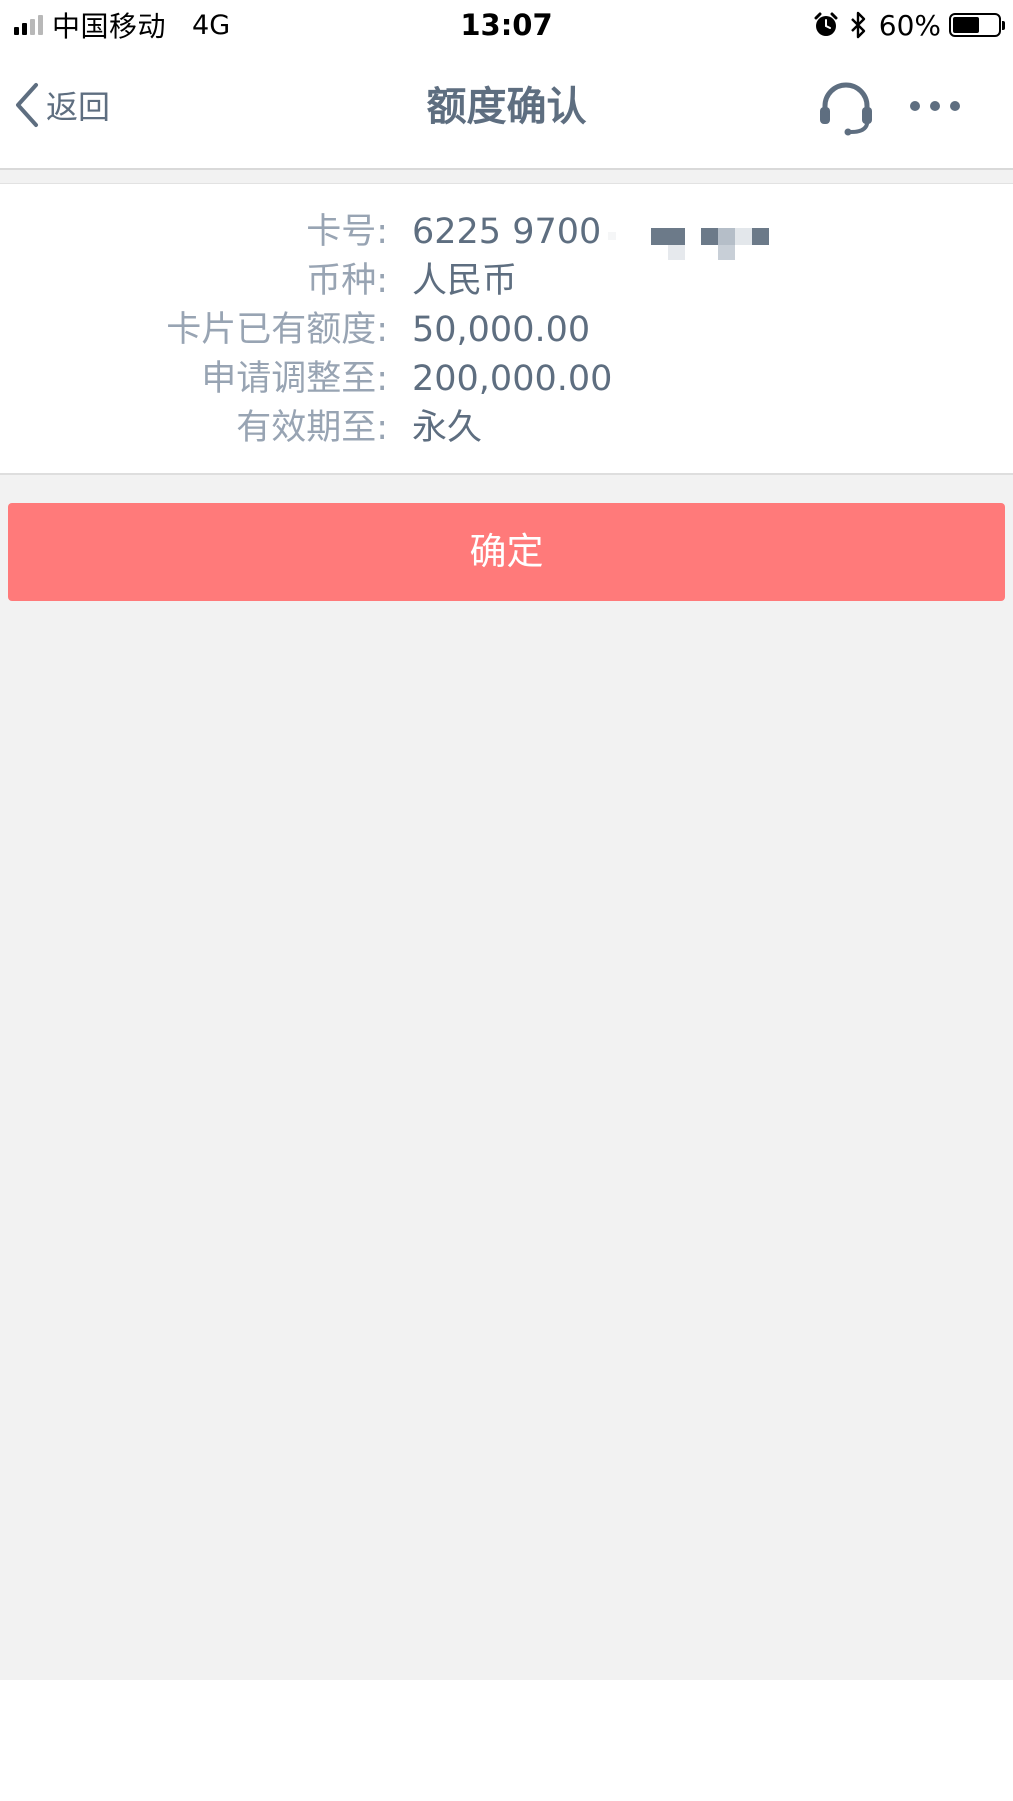  What do you see at coordinates (857, 25) in the screenshot?
I see `bluetooth-icon` at bounding box center [857, 25].